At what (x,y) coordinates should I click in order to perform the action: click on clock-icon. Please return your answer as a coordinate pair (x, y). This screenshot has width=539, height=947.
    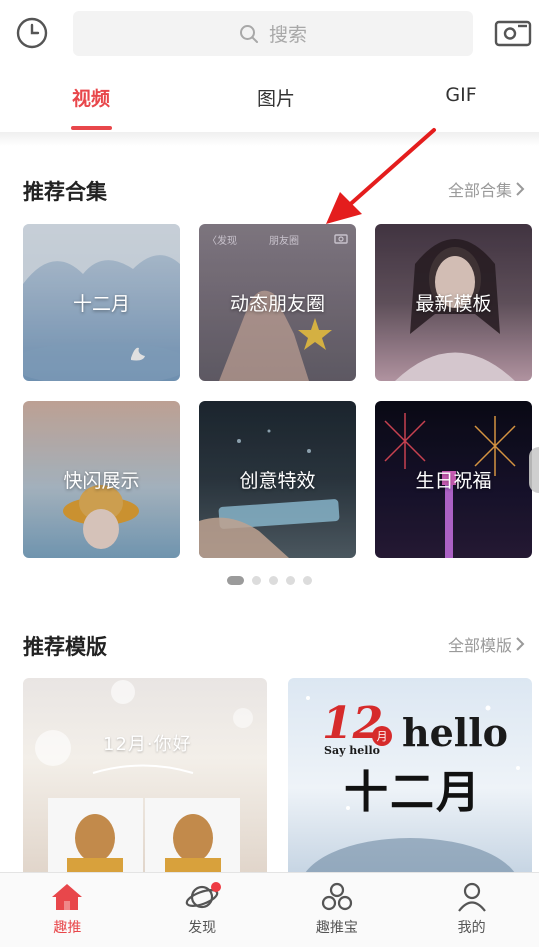
    Looking at the image, I should click on (32, 33).